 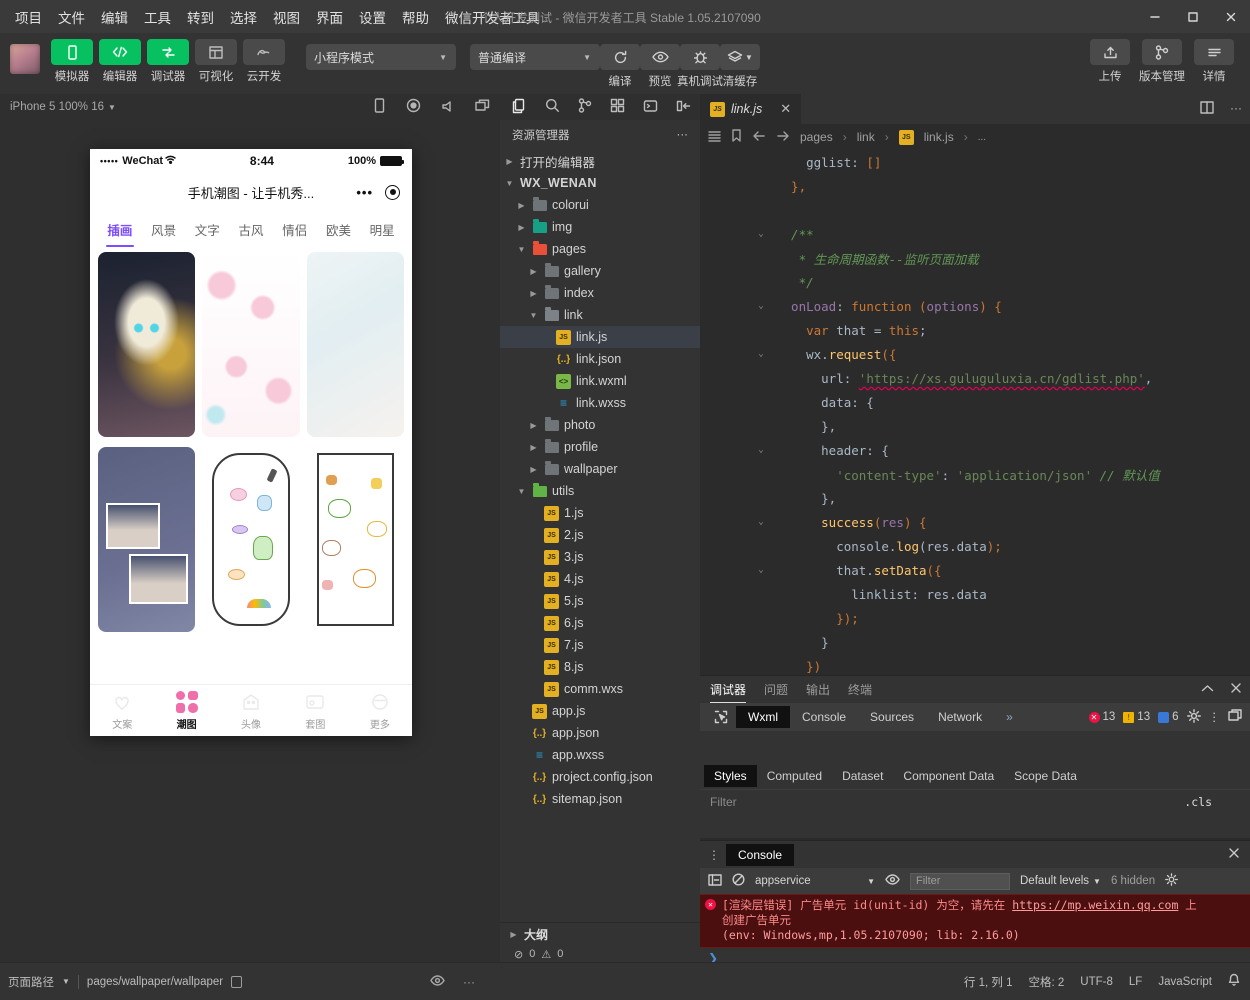 I want to click on tree-item-7.js: JS 7.js, so click(x=600, y=645).